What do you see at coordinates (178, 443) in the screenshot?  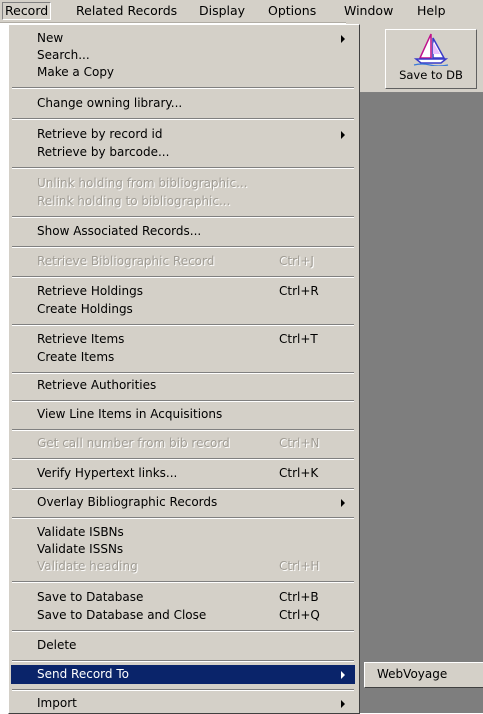 I see `menu-item-get-call-number: Get call number from bib record Ctrl+N` at bounding box center [178, 443].